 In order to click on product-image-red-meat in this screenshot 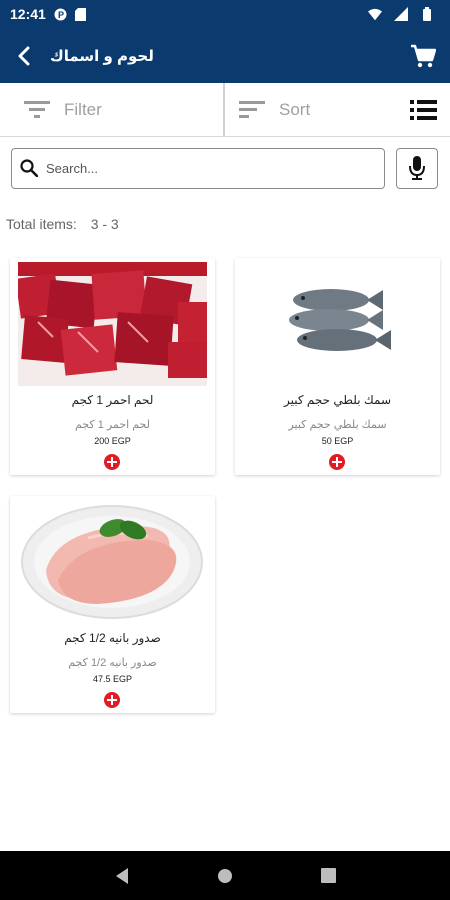, I will do `click(112, 324)`.